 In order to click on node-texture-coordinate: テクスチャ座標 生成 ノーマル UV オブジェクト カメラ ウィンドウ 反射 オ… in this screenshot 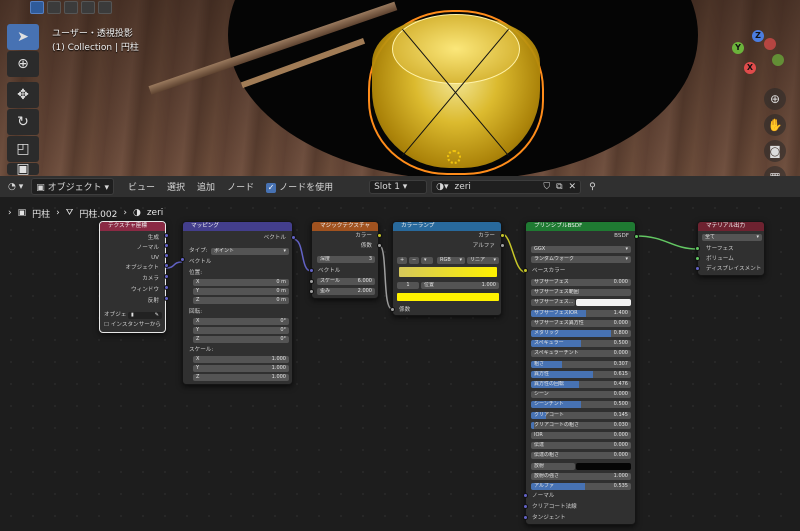, I will do `click(132, 277)`.